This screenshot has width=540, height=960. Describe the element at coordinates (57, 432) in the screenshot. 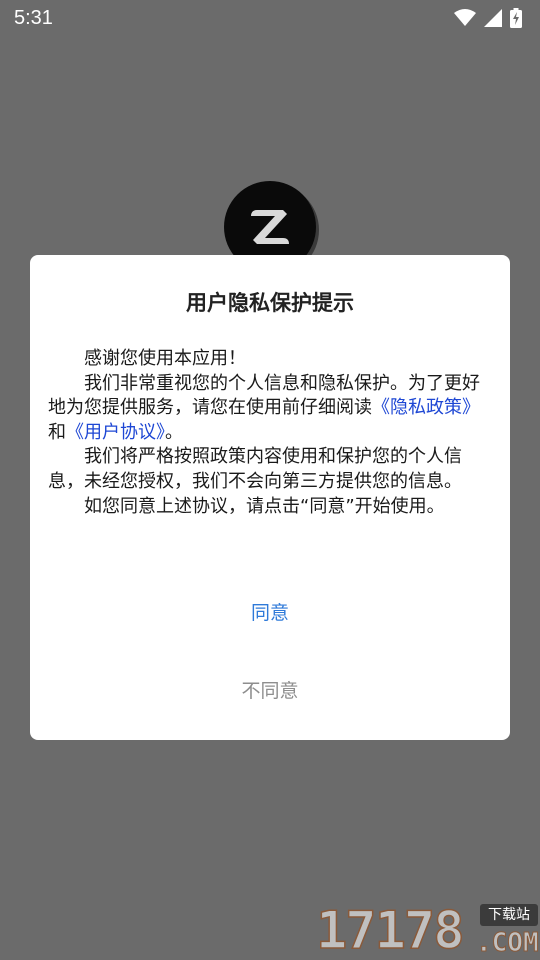

I see `and-text: 和` at that location.